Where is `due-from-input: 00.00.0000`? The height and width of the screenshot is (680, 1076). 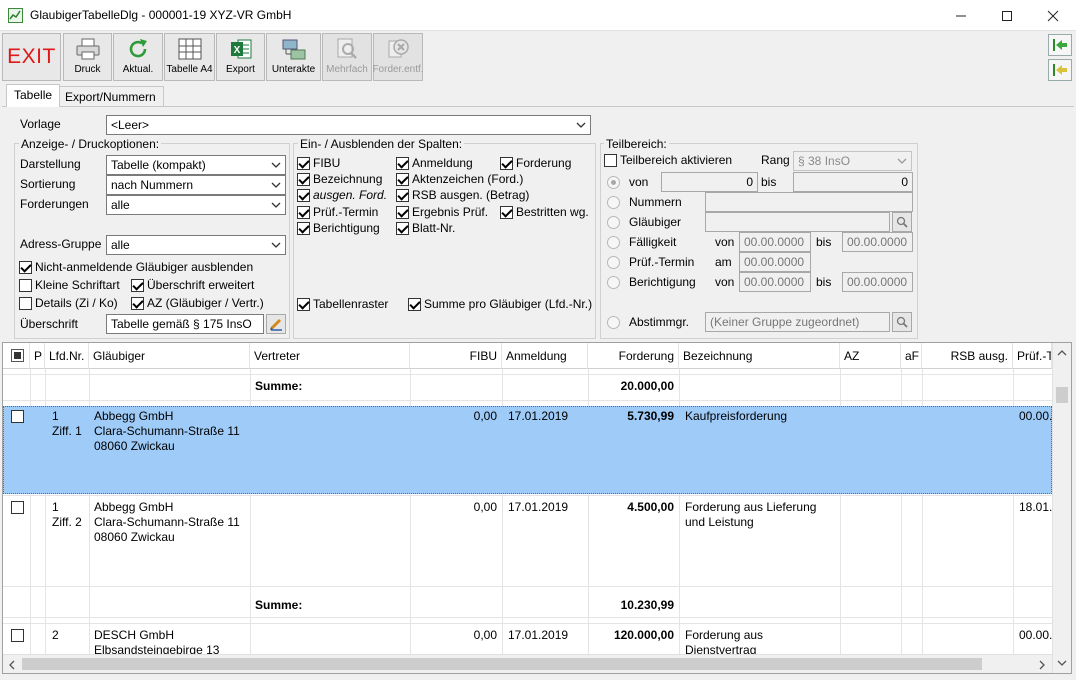
due-from-input: 00.00.0000 is located at coordinates (775, 242).